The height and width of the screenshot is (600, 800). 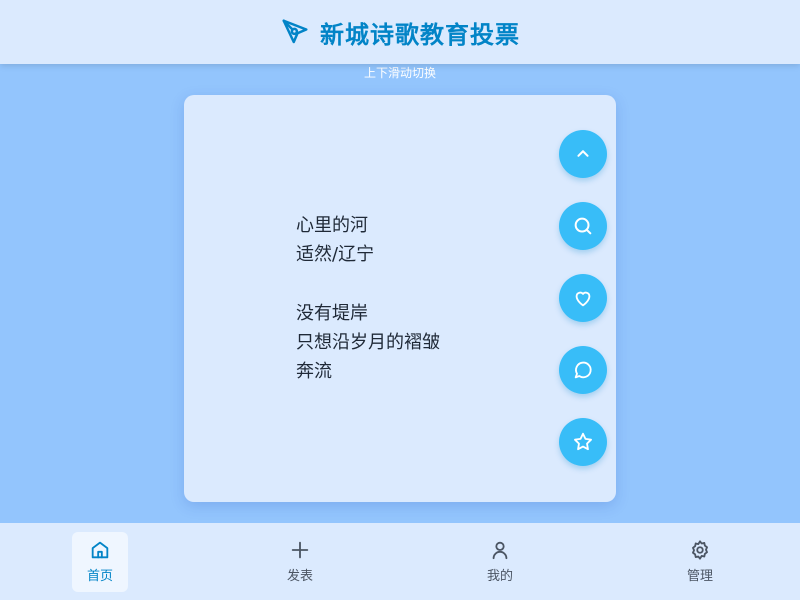 What do you see at coordinates (99, 576) in the screenshot?
I see `nav-label: 首页` at bounding box center [99, 576].